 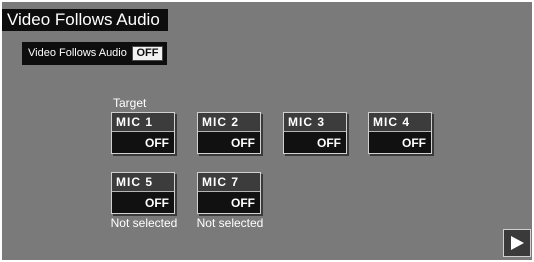 I want to click on video-follows-audio-label: Video Follows Audio, so click(x=77, y=53).